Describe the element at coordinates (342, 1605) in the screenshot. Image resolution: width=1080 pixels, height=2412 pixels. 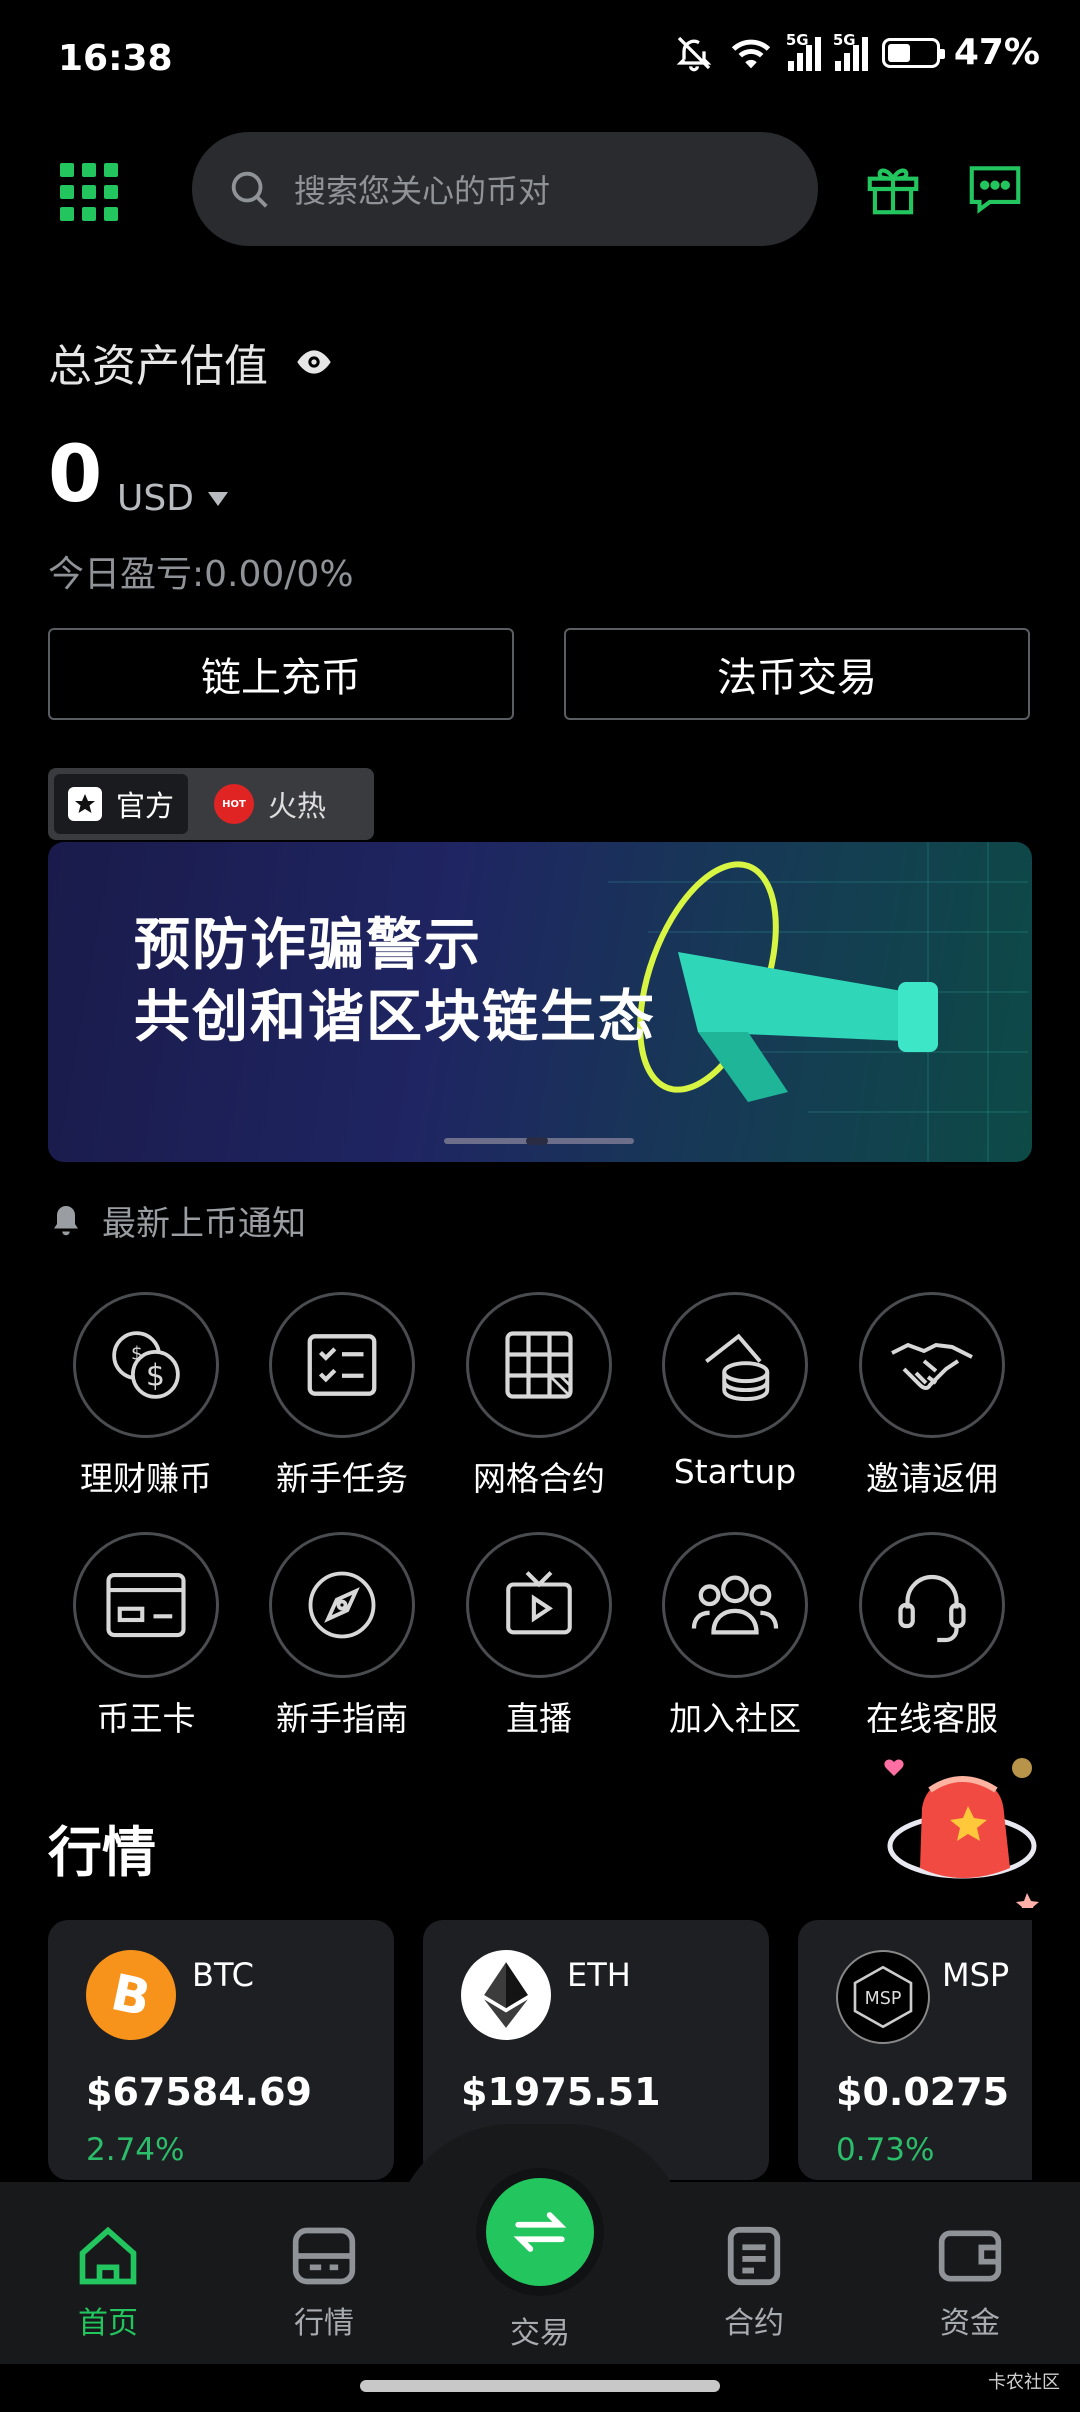
I see `compass-icon` at that location.